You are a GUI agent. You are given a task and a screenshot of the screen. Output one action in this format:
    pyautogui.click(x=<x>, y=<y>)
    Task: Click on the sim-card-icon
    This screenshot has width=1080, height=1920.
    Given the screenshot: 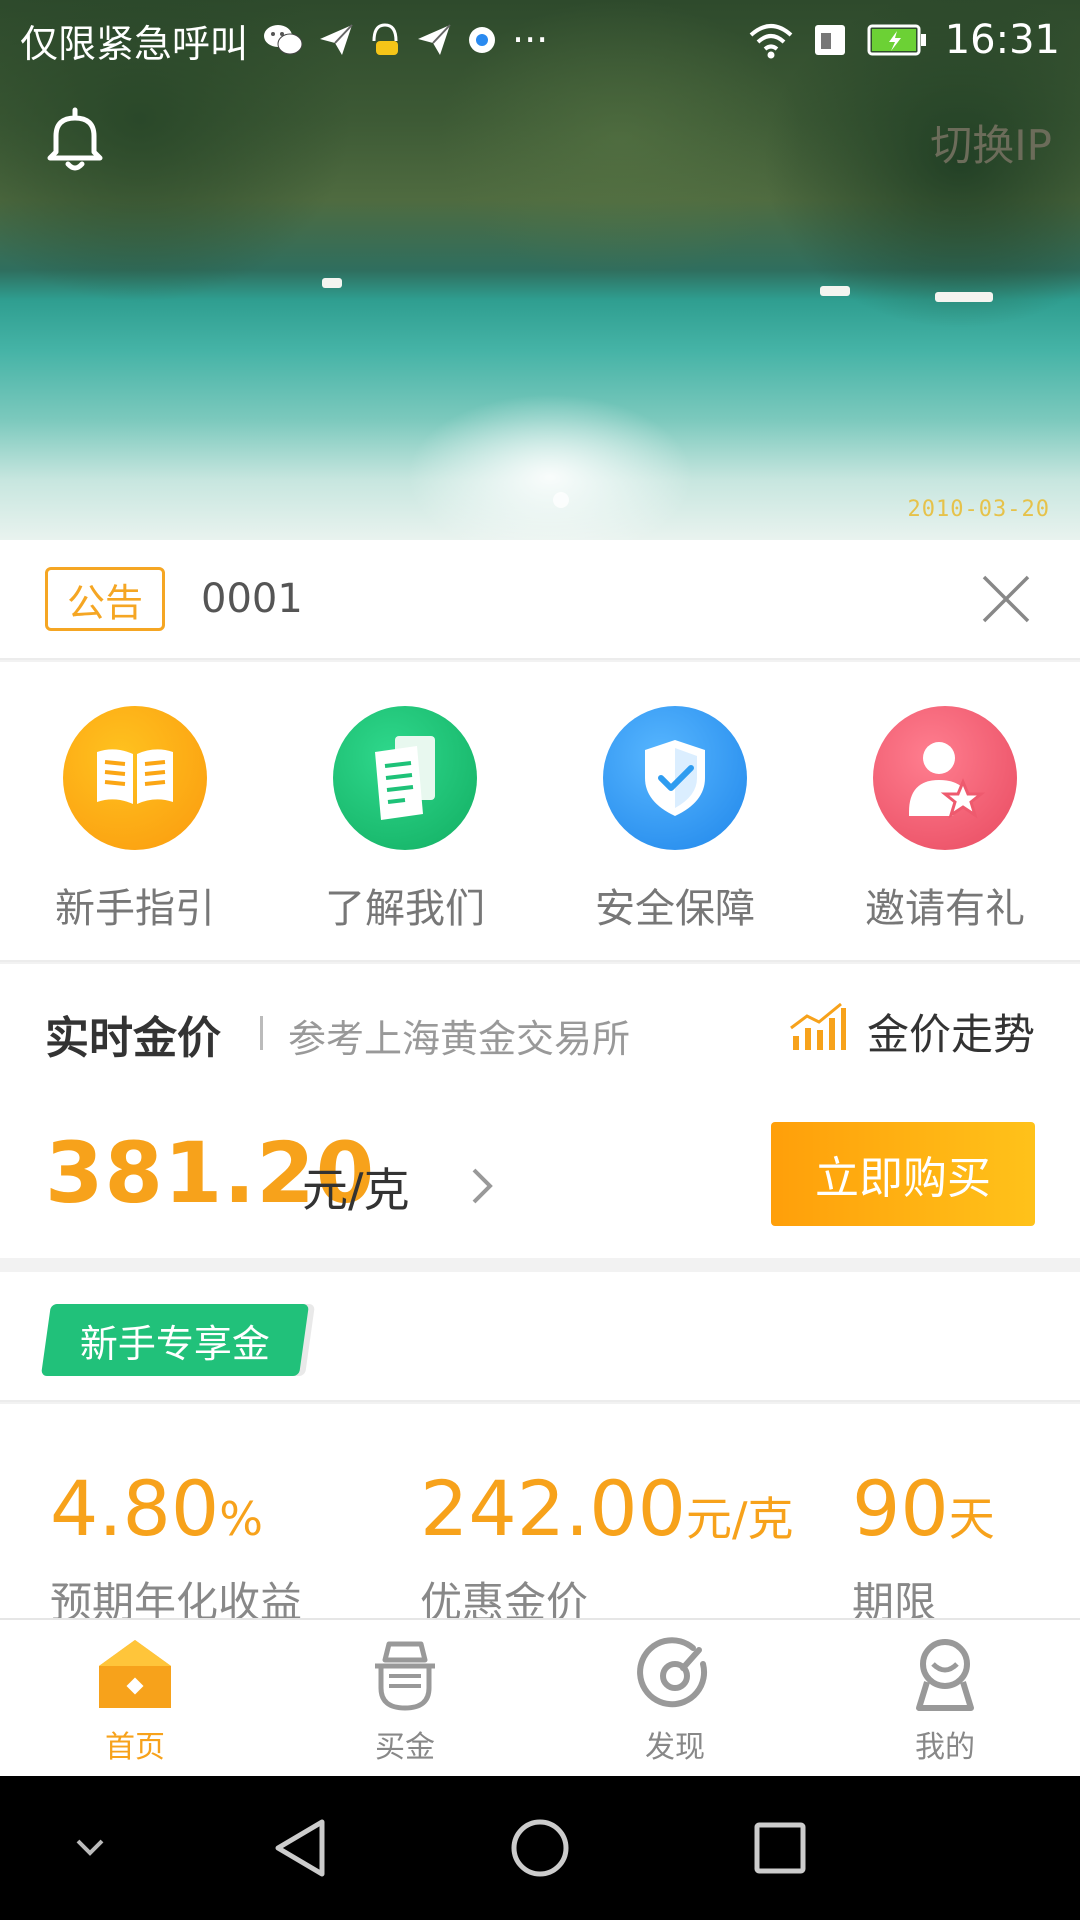 What is the action you would take?
    pyautogui.click(x=831, y=40)
    